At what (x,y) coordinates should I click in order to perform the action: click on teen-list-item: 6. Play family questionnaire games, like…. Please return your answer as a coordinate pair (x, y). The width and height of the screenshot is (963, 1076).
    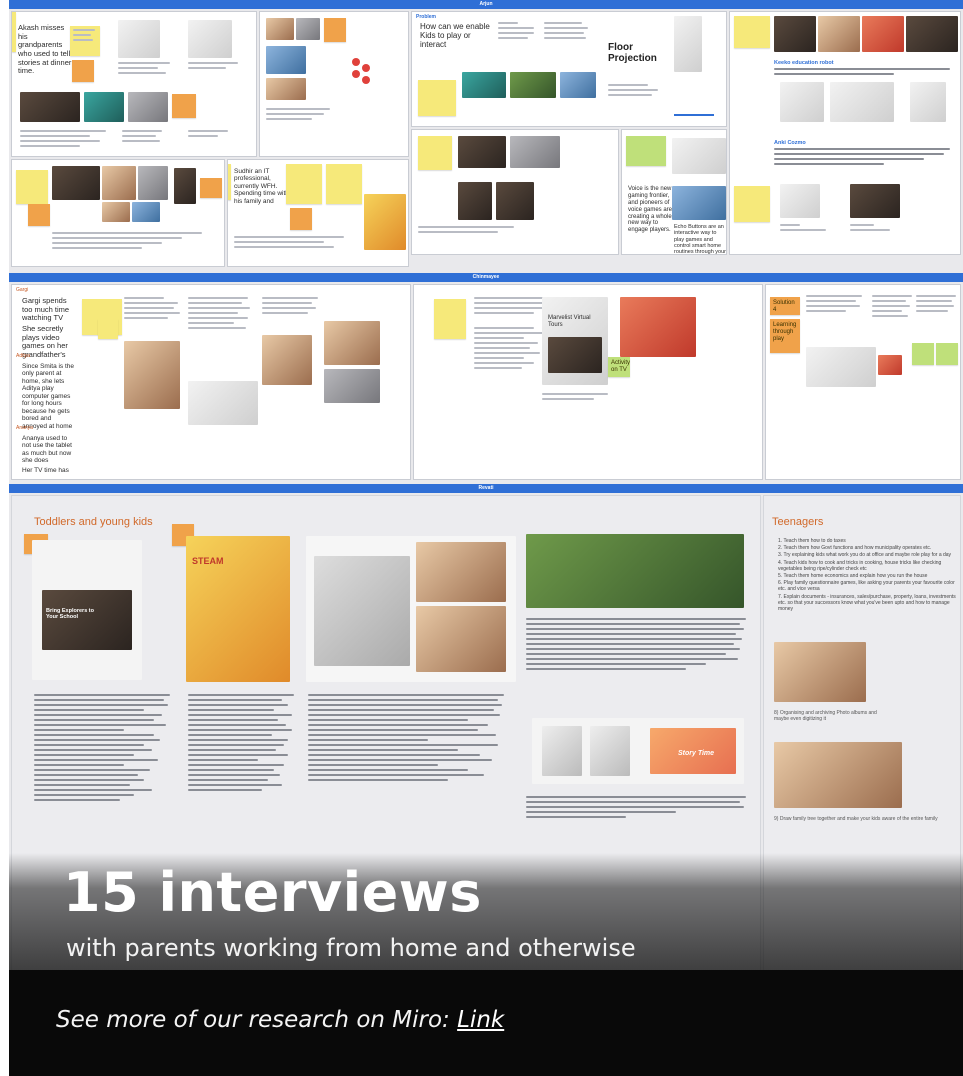
    Looking at the image, I should click on (866, 586).